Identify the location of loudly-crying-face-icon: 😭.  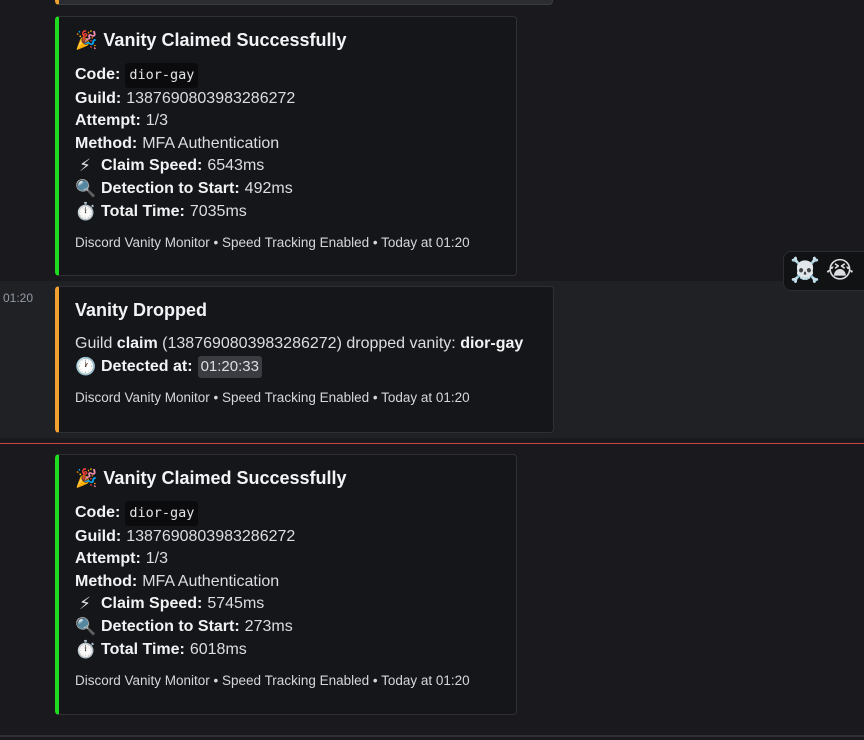
(840, 271).